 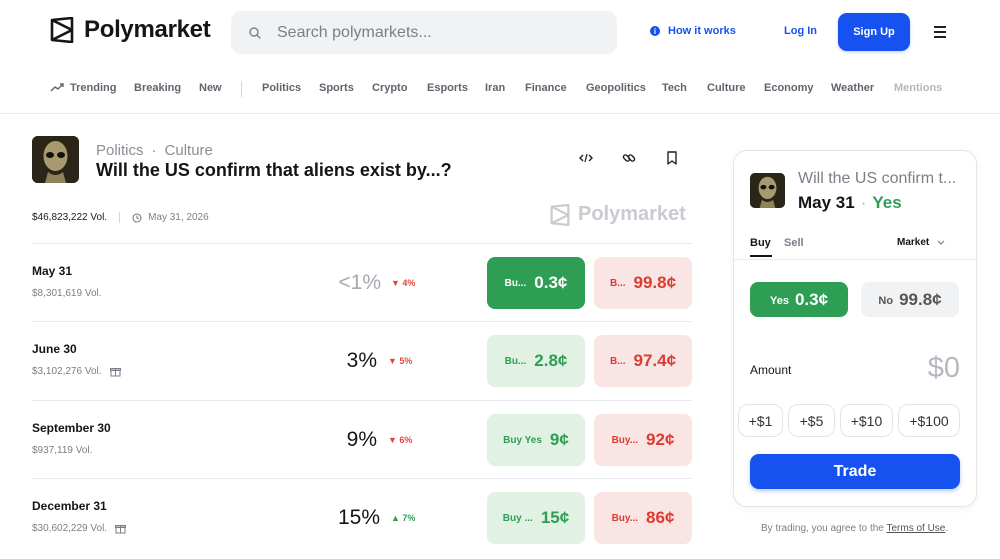 What do you see at coordinates (52, 271) in the screenshot?
I see `outcome-label: May 31` at bounding box center [52, 271].